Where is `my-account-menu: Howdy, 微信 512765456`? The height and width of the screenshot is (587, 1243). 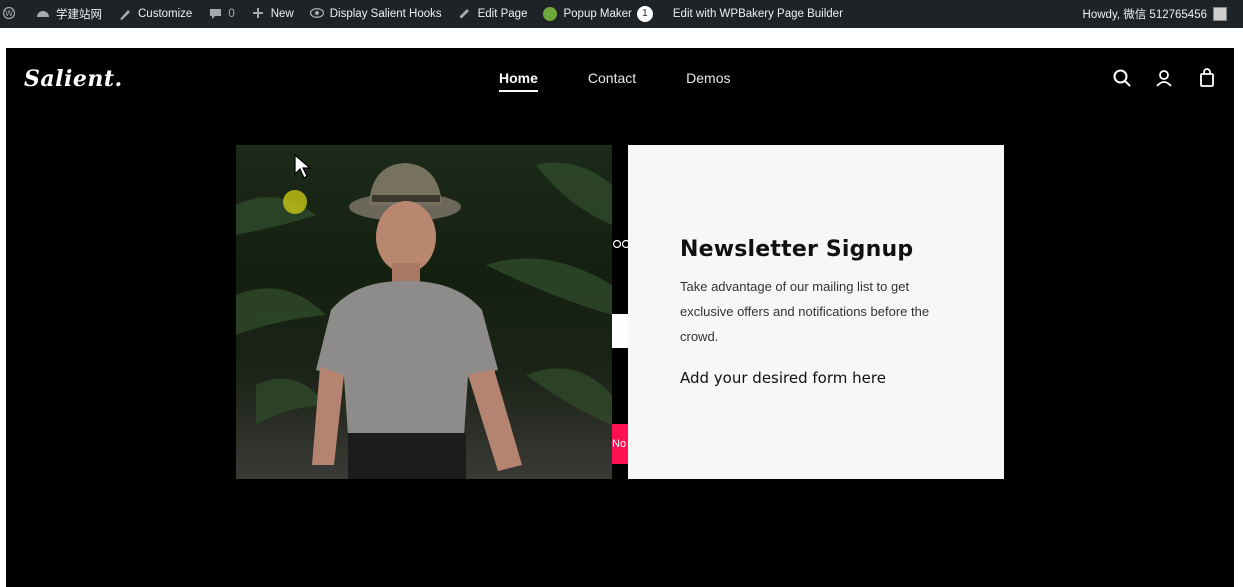 my-account-menu: Howdy, 微信 512765456 is located at coordinates (1155, 14).